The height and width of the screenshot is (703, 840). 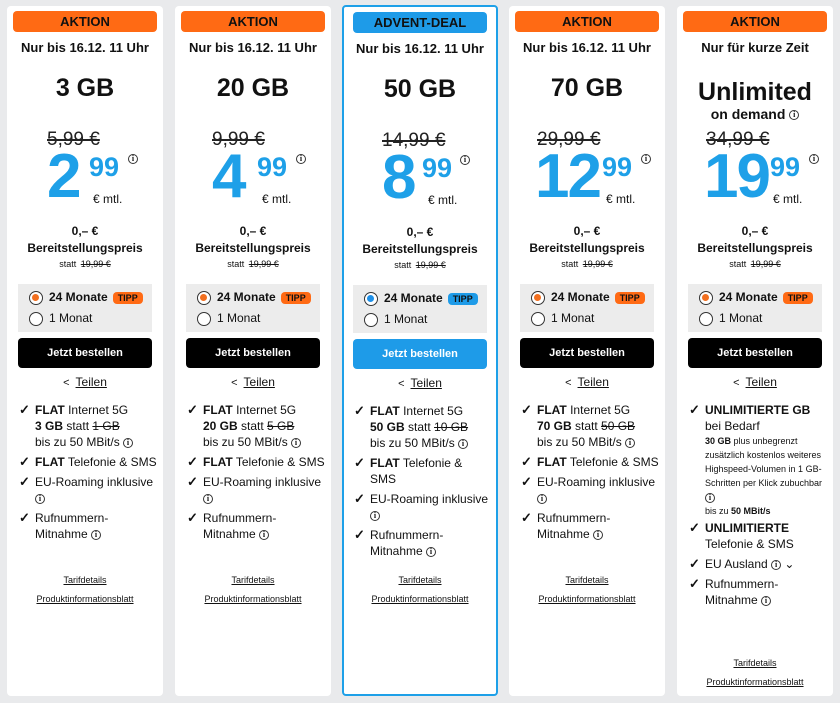 I want to click on chevron-down-icon: ⌄, so click(x=789, y=564).